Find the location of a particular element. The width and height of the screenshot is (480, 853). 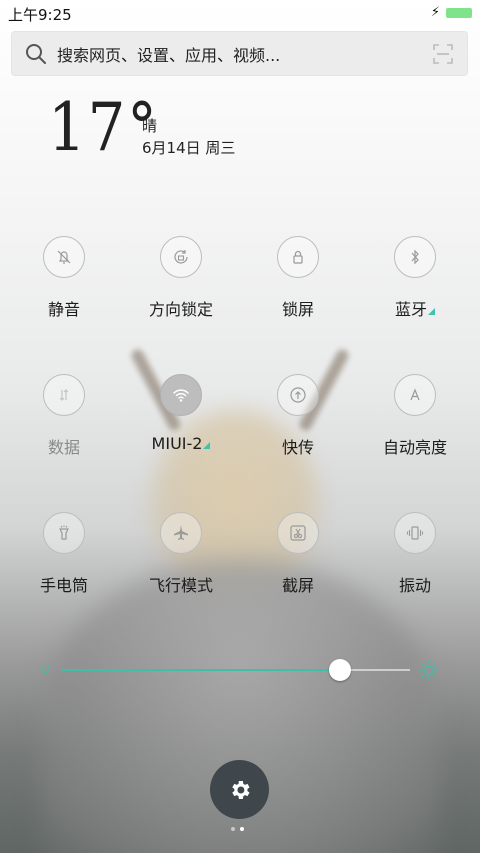

tile-quick-transfer: 快传 is located at coordinates (298, 424).